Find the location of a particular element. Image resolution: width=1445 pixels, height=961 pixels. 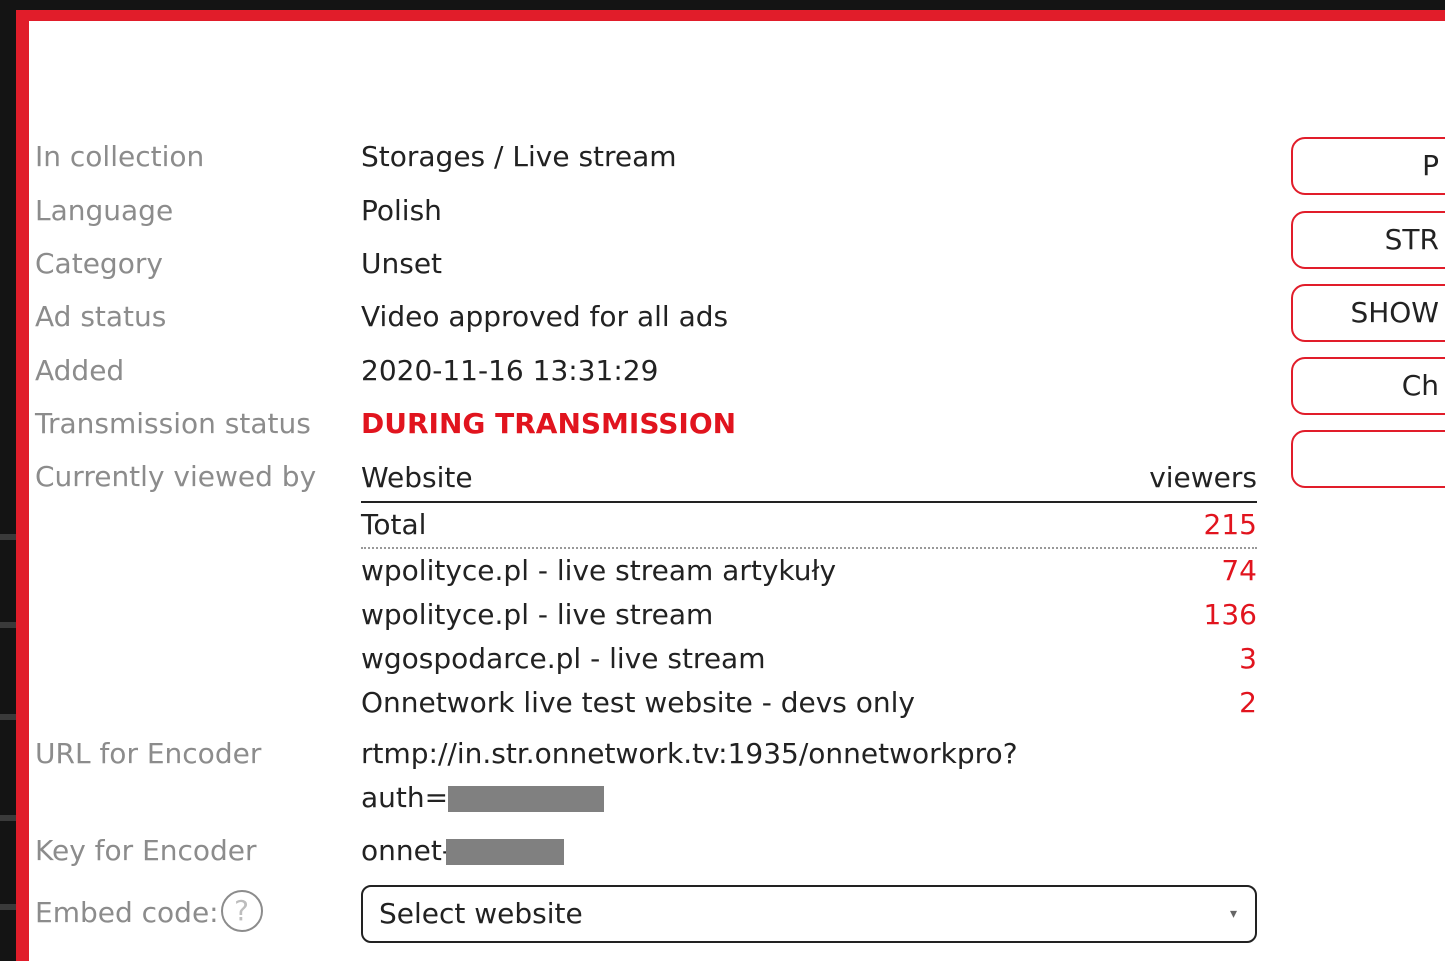

transmission-status-value: DURING TRANSMISSION is located at coordinates (549, 423).